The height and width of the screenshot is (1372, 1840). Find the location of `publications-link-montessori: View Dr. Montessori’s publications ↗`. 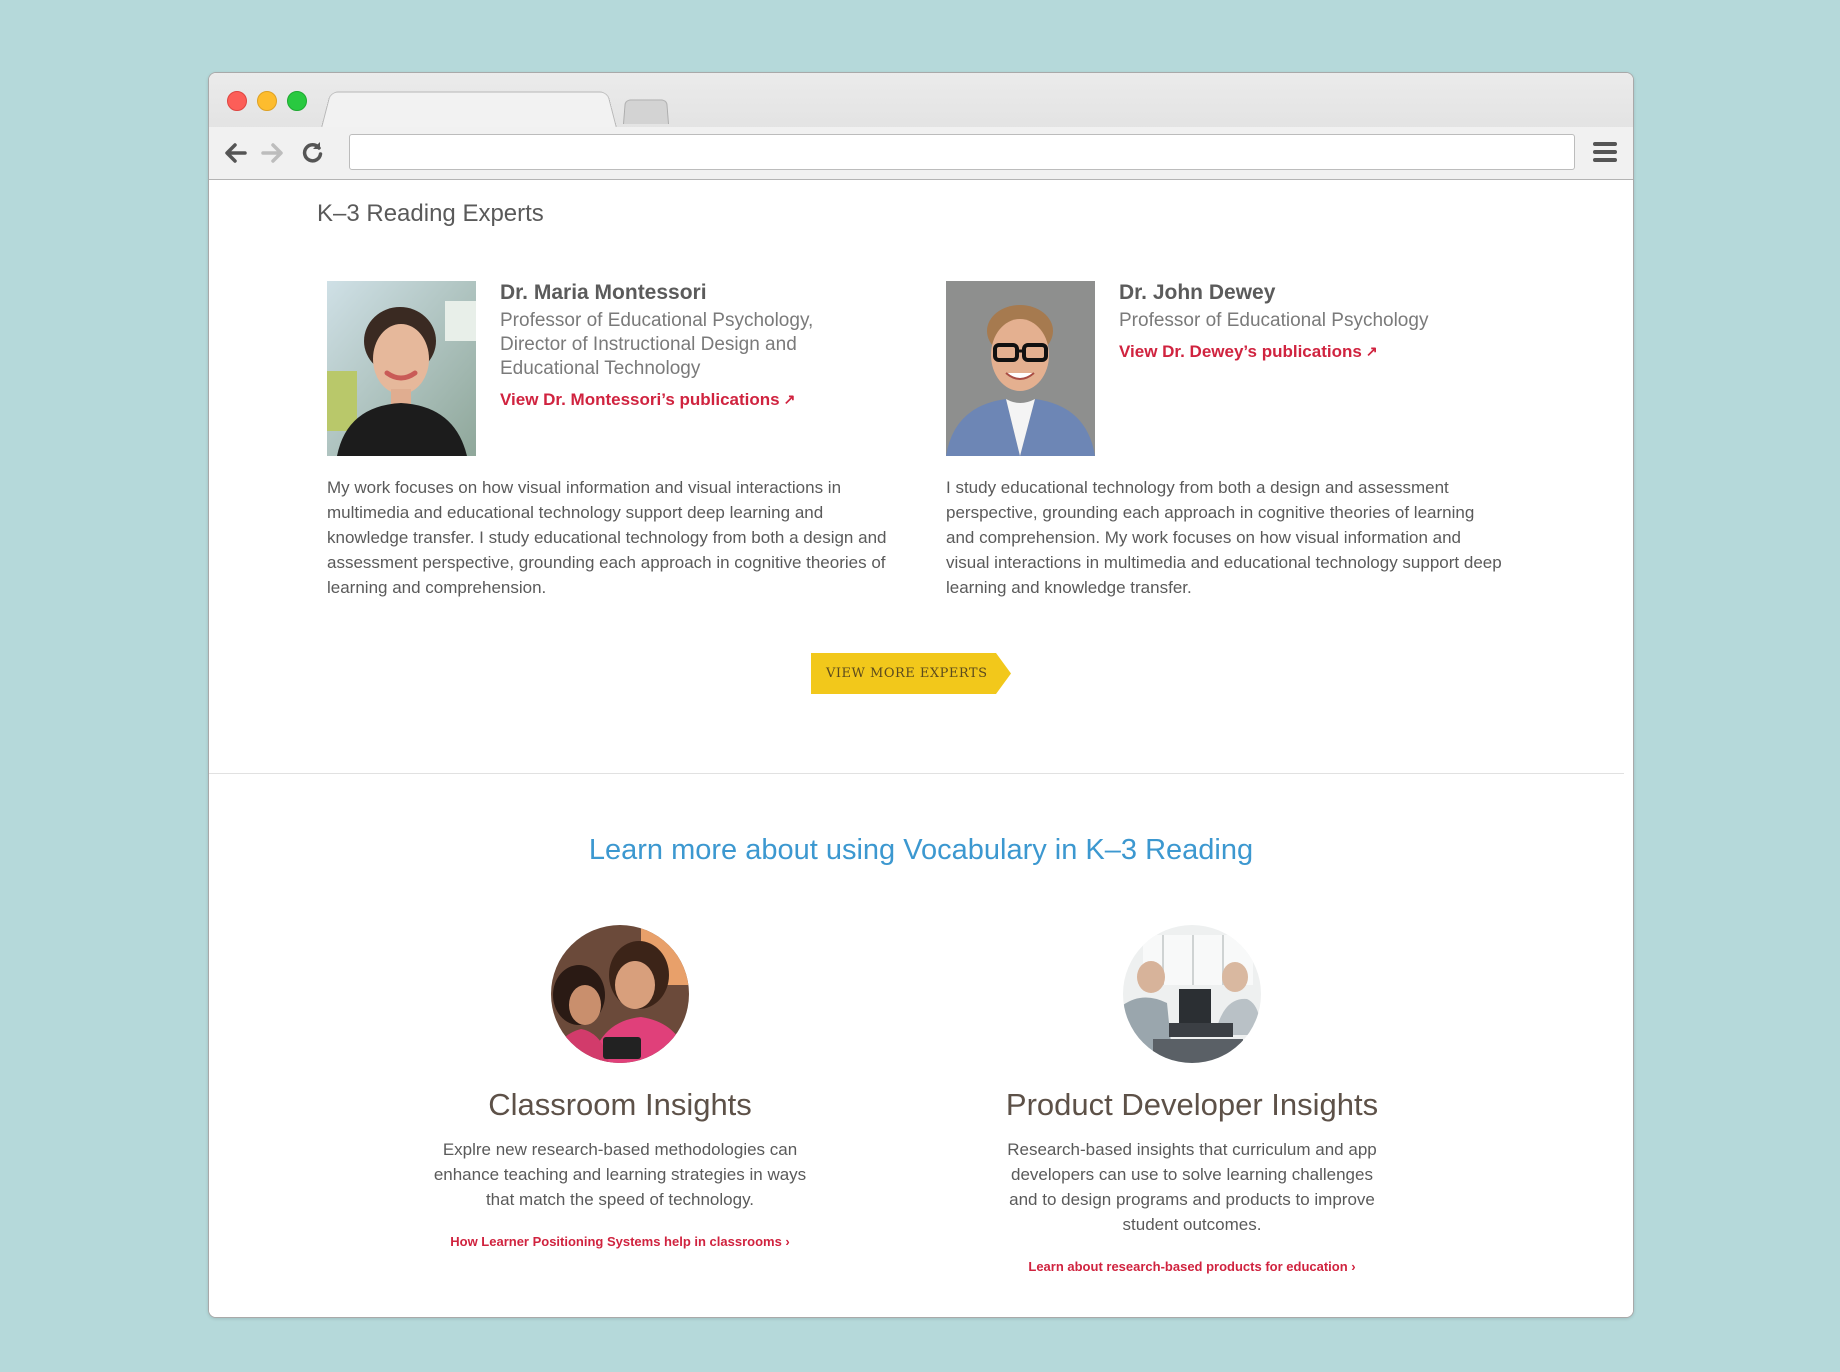

publications-link-montessori: View Dr. Montessori’s publications ↗ is located at coordinates (647, 399).